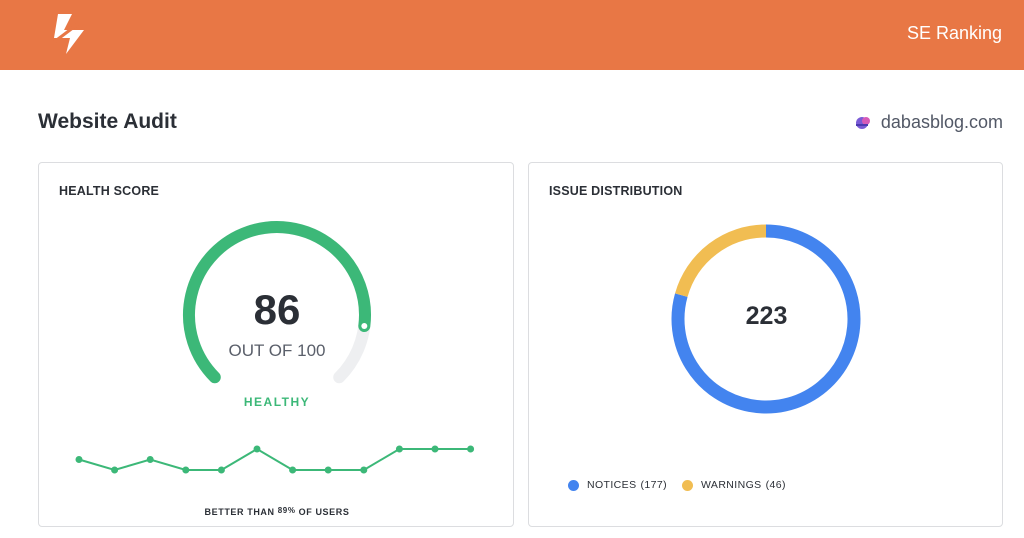 This screenshot has height=538, width=1024. I want to click on legend-item-warnings: WARNINGS (46), so click(734, 485).